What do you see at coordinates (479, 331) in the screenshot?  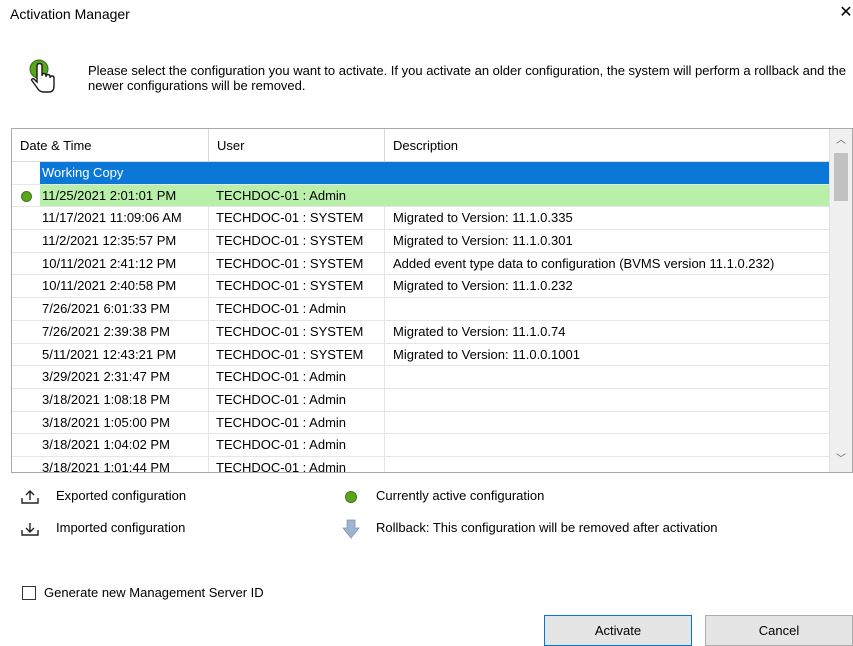 I see `cell-description: Migrated to Version: 11.1.0.74` at bounding box center [479, 331].